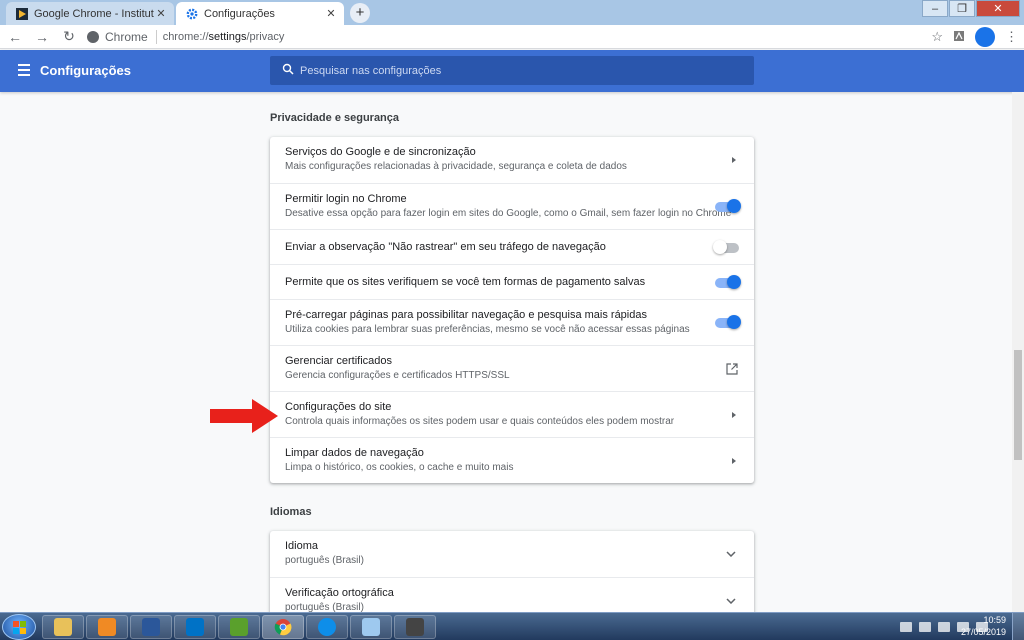 The image size is (1024, 640). Describe the element at coordinates (985, 37) in the screenshot. I see `profile-avatar` at that location.